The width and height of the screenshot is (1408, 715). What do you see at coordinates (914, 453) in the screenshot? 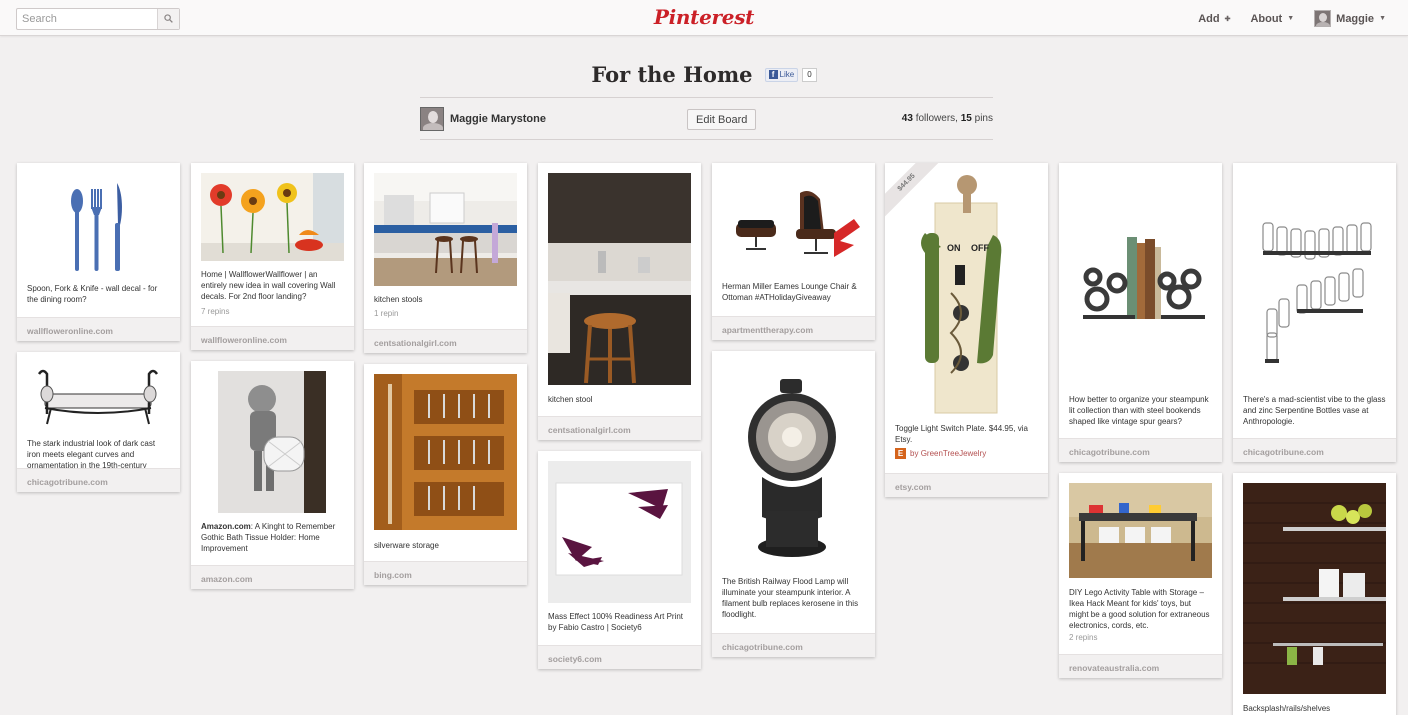
I see `pin-via-prefix: by` at bounding box center [914, 453].